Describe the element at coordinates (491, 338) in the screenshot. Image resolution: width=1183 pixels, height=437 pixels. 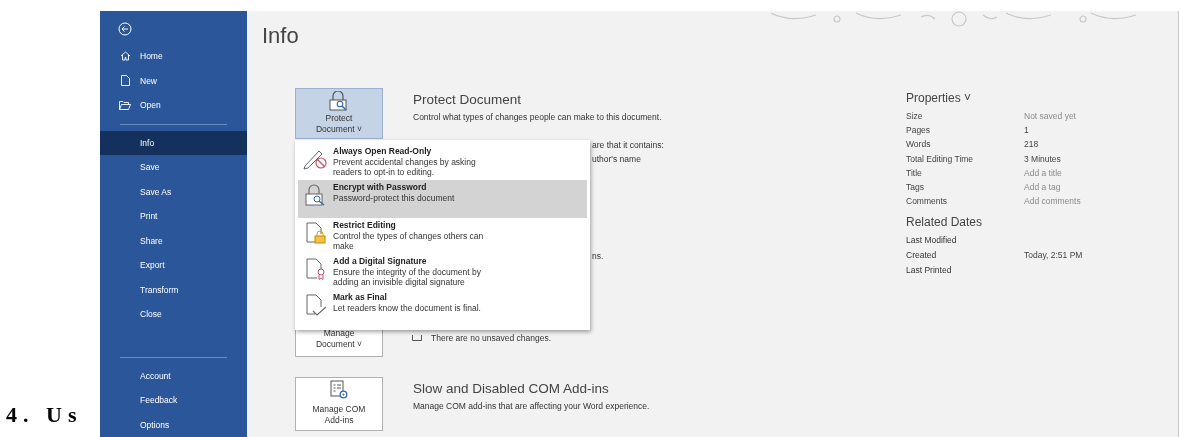
I see `status-text: There are no unsaved changes.` at that location.